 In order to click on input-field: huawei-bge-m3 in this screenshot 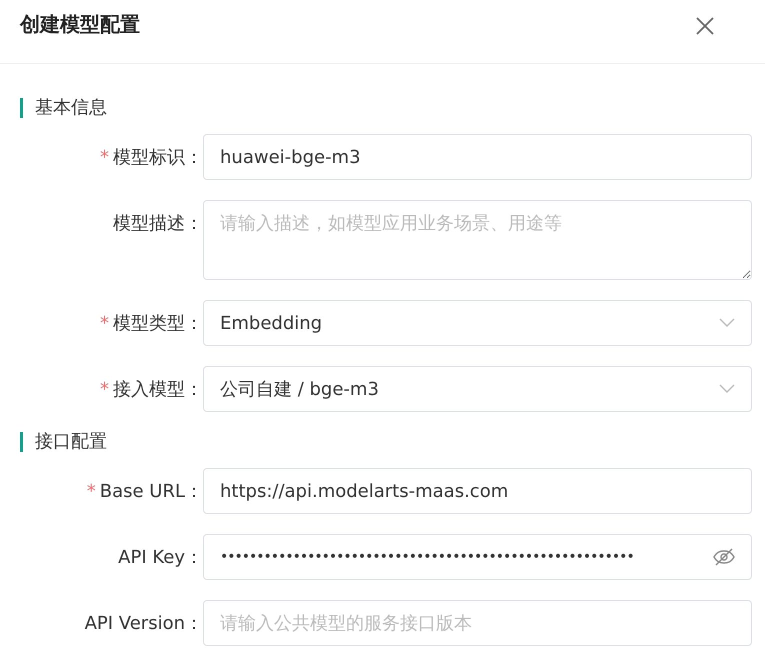, I will do `click(477, 157)`.